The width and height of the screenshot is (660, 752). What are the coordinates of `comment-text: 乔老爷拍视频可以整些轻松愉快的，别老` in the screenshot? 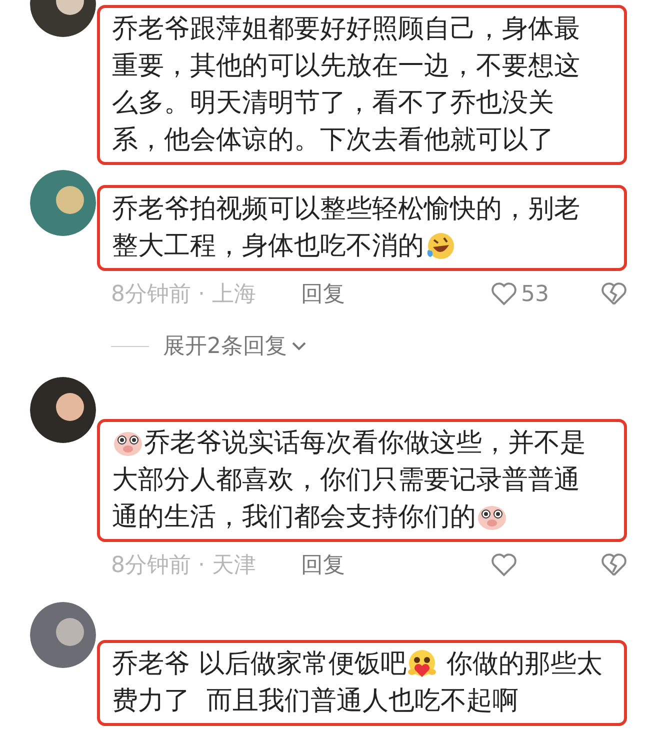 It's located at (346, 209).